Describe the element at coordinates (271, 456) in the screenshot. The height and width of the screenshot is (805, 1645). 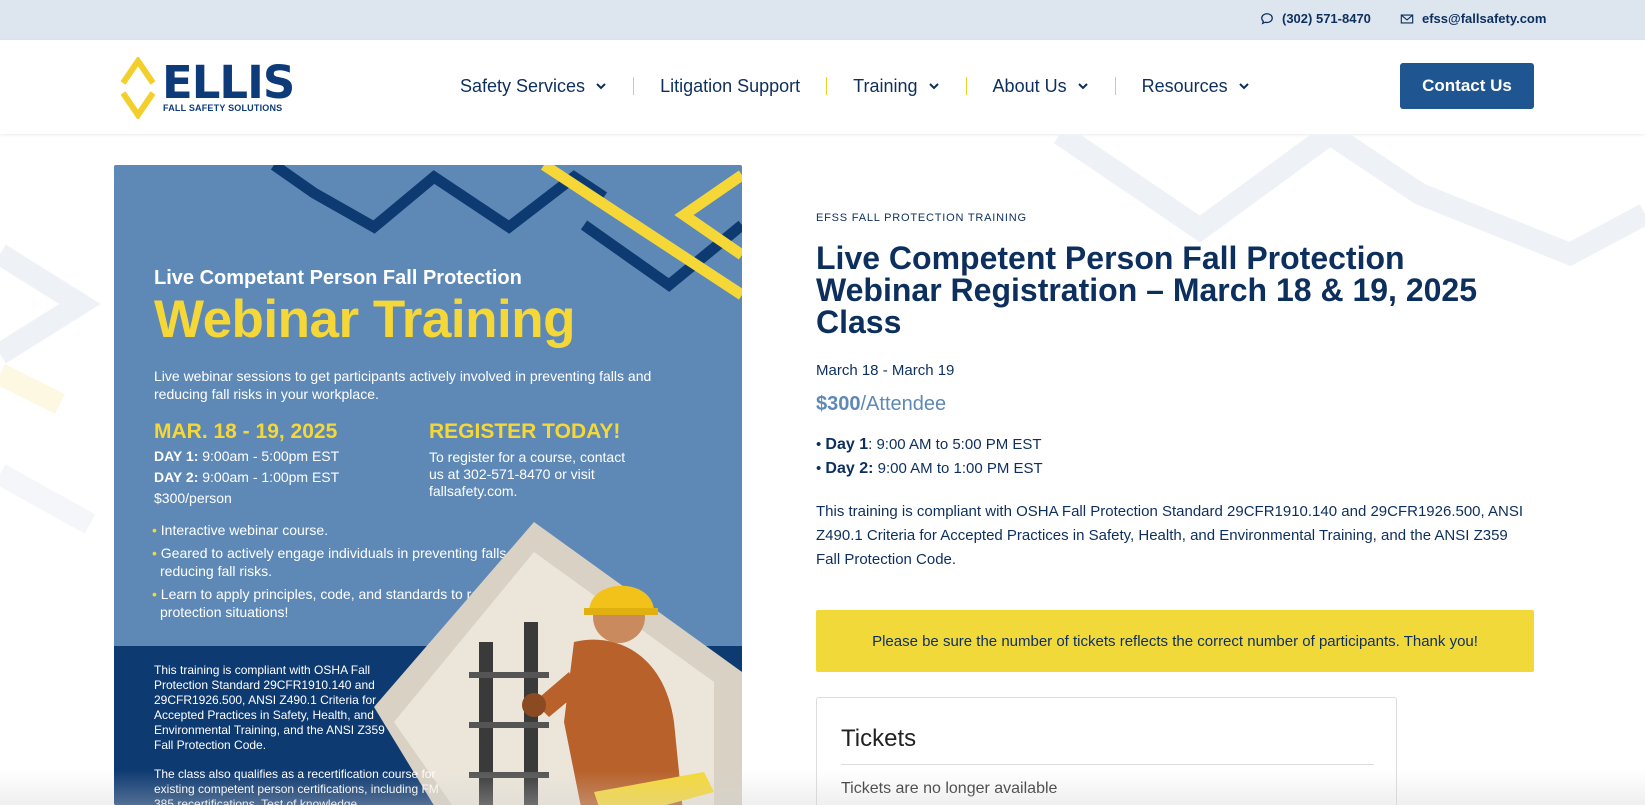
I see `flyer-day1-time: 9:00am - 5:00pm EST` at that location.